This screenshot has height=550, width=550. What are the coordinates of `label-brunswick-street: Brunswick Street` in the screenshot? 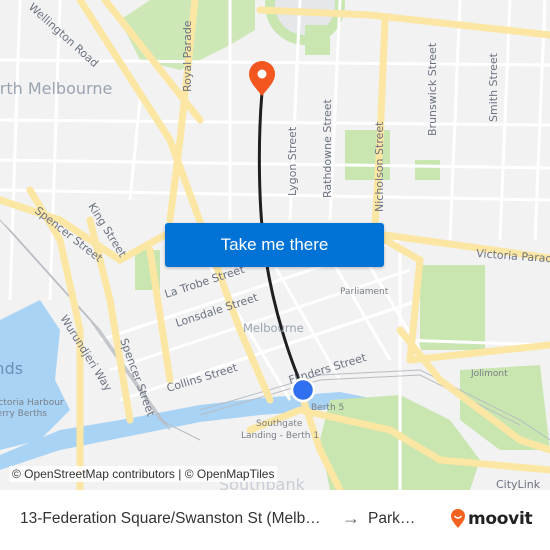 It's located at (432, 89).